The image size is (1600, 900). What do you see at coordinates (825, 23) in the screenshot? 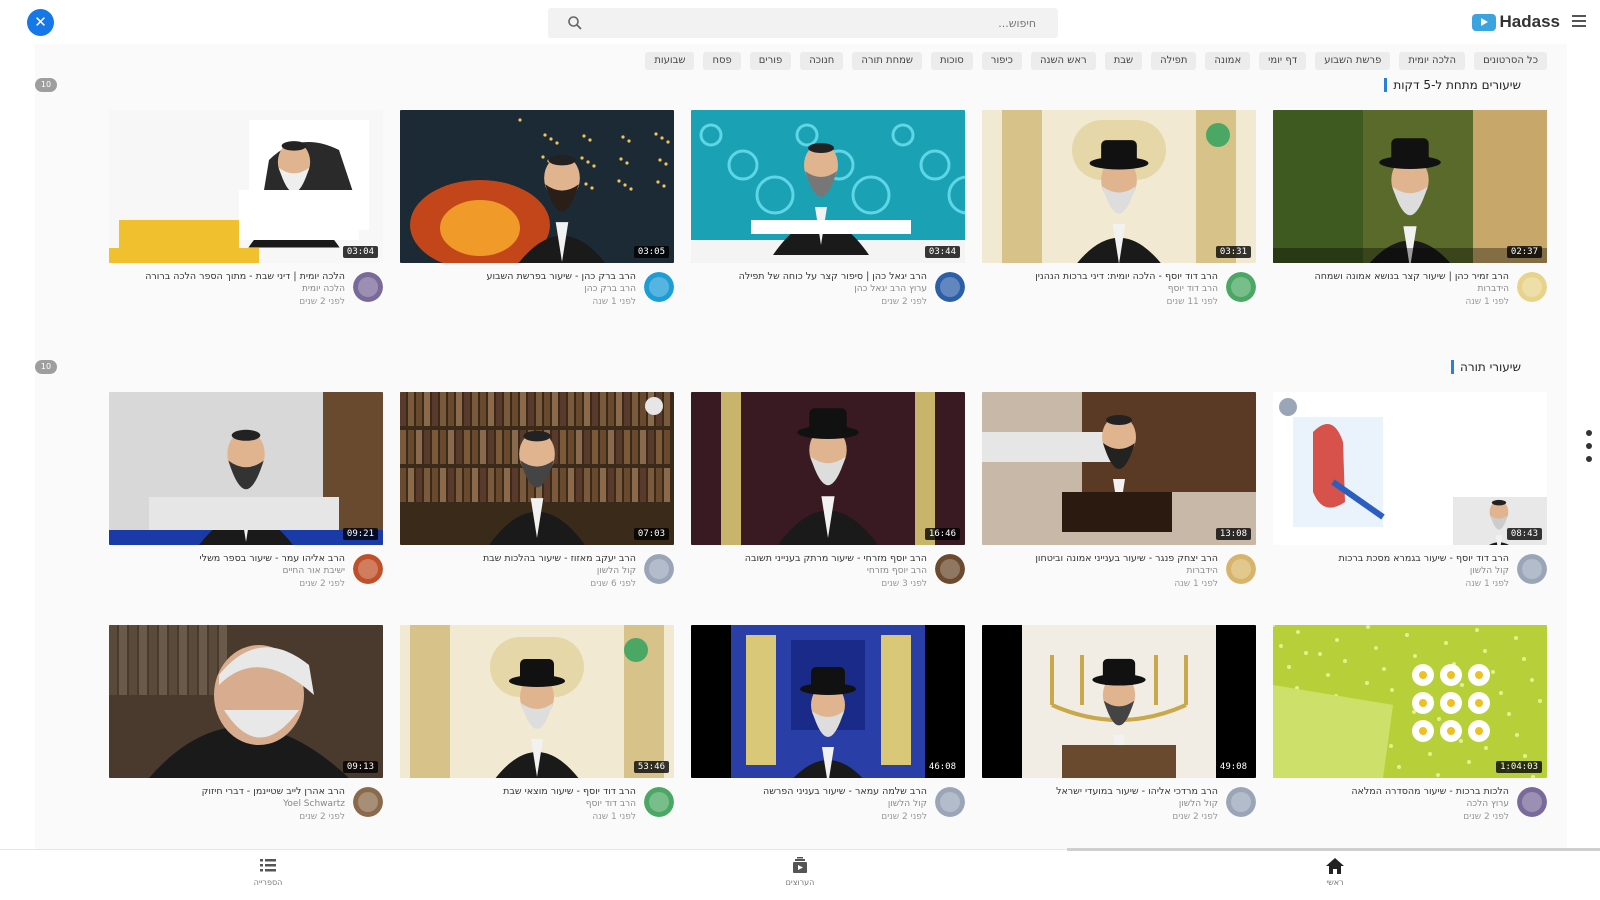
I see `search-input` at bounding box center [825, 23].